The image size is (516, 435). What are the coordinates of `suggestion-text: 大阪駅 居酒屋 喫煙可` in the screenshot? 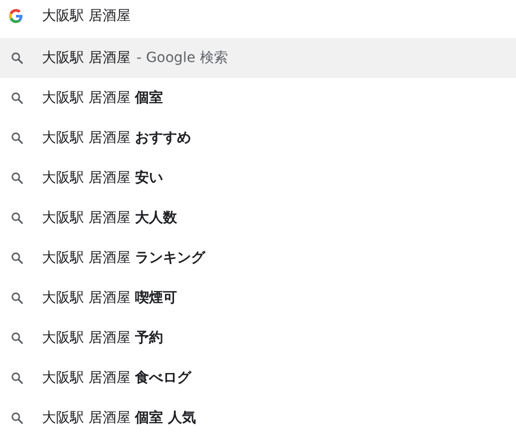 It's located at (109, 298).